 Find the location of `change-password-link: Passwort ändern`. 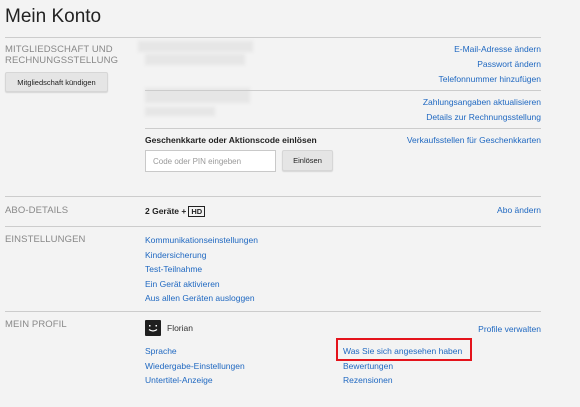

change-password-link: Passwort ändern is located at coordinates (509, 64).